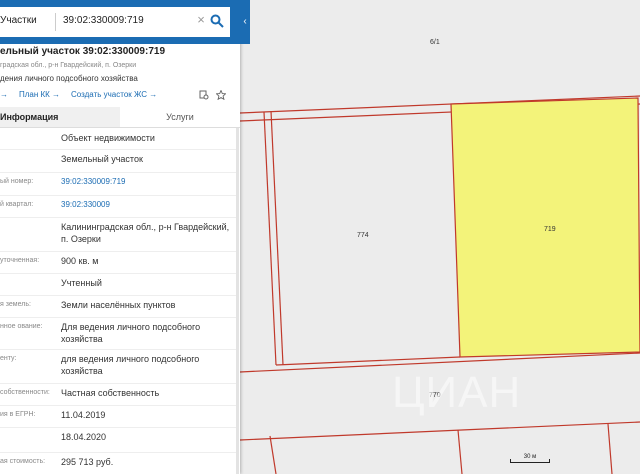  Describe the element at coordinates (118, 284) in the screenshot. I see `info-row: Учтенный` at that location.